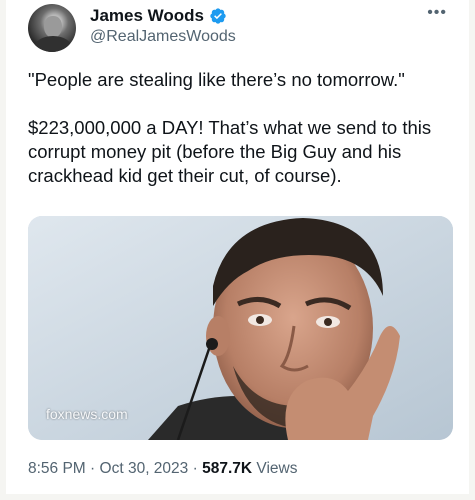  I want to click on tweet-date: Oct 30, 2023, so click(144, 468).